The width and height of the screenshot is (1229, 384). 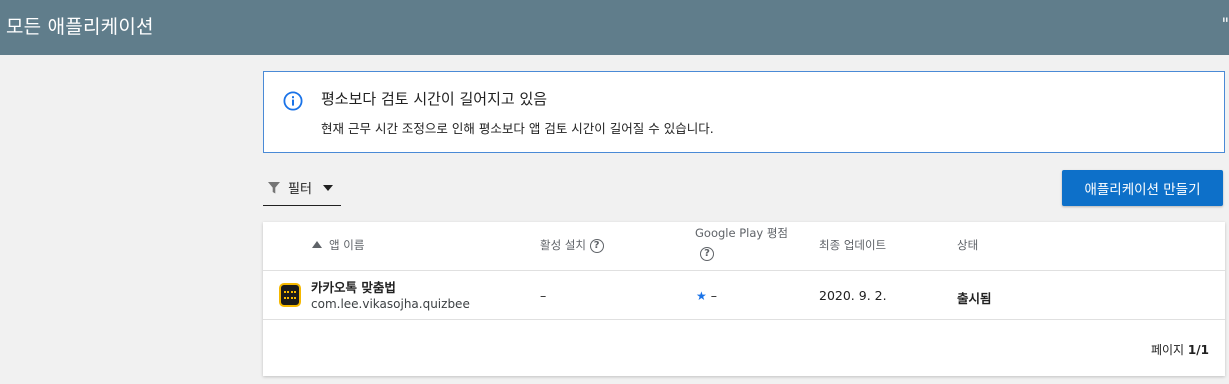 I want to click on pagination: 페이지 1/1, so click(x=1180, y=349).